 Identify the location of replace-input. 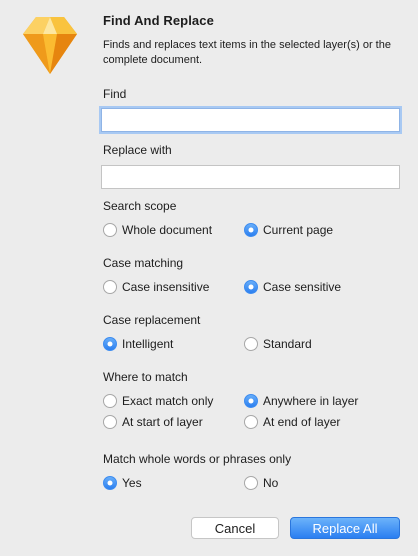
(250, 177).